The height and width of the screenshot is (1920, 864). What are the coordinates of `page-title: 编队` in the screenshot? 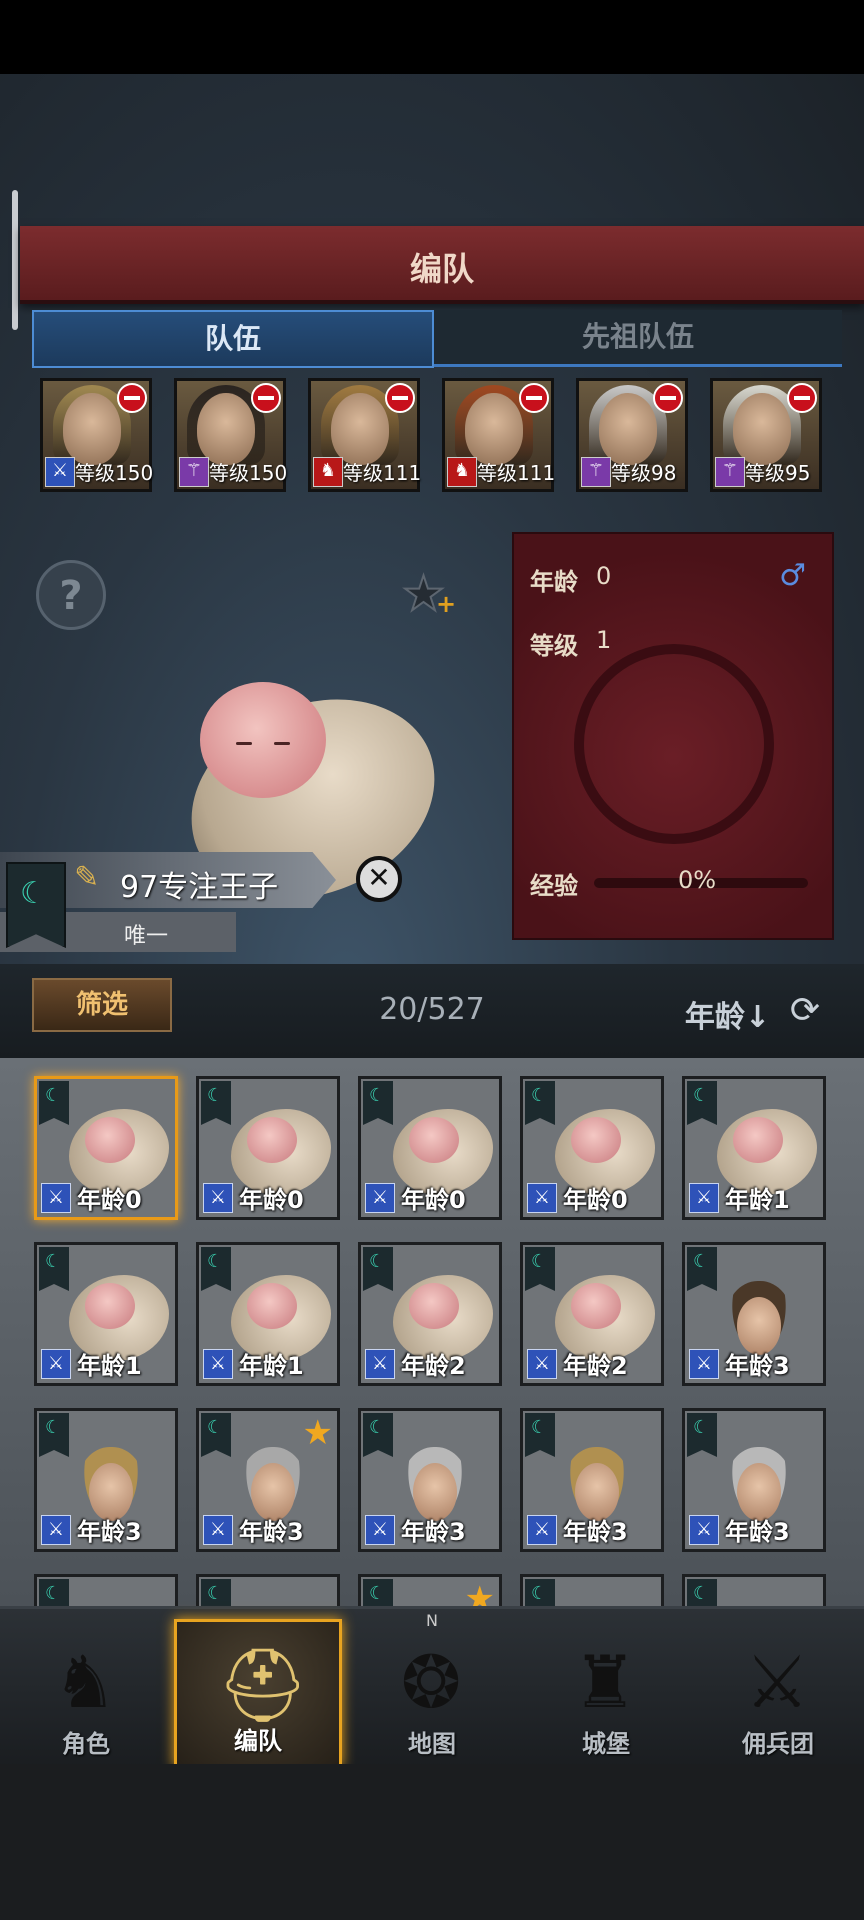 It's located at (441, 269).